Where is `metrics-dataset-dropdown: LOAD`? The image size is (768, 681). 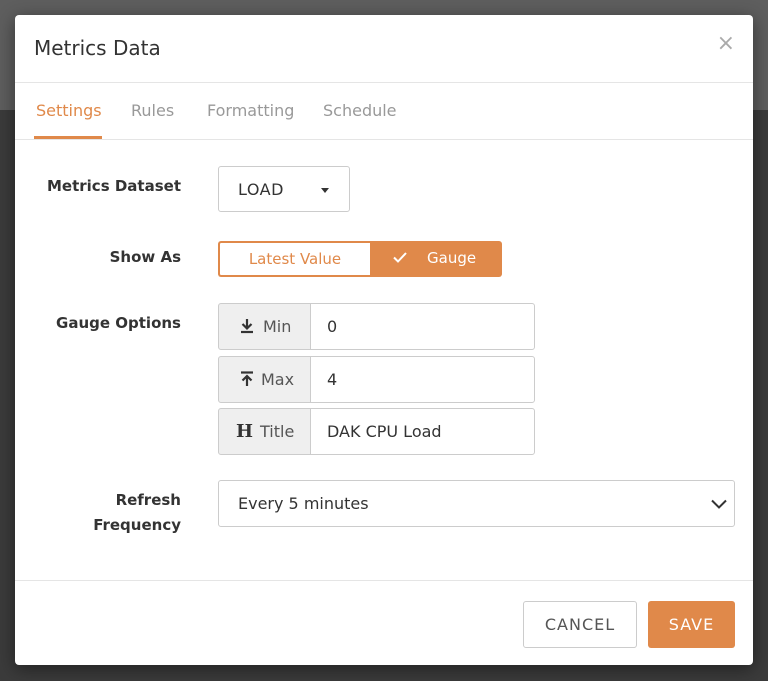
metrics-dataset-dropdown: LOAD is located at coordinates (284, 189).